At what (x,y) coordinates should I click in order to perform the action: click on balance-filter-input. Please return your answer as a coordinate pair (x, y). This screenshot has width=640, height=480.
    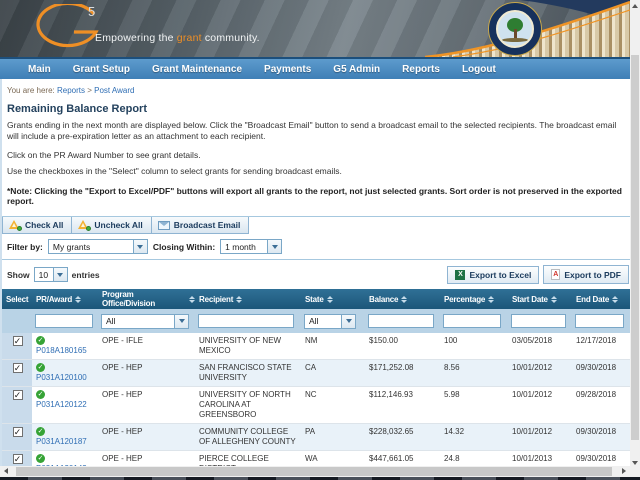
    Looking at the image, I should click on (401, 321).